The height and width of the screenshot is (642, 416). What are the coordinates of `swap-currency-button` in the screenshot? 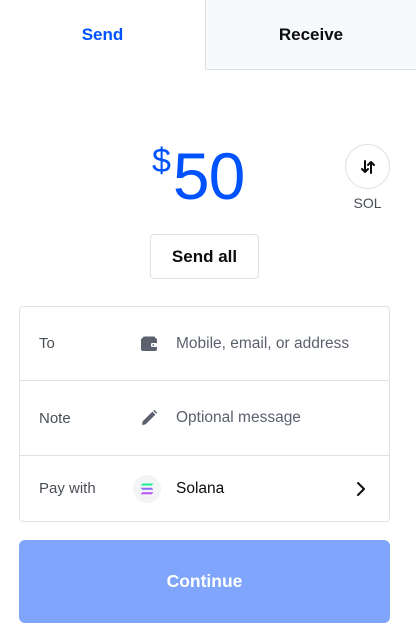 It's located at (367, 166).